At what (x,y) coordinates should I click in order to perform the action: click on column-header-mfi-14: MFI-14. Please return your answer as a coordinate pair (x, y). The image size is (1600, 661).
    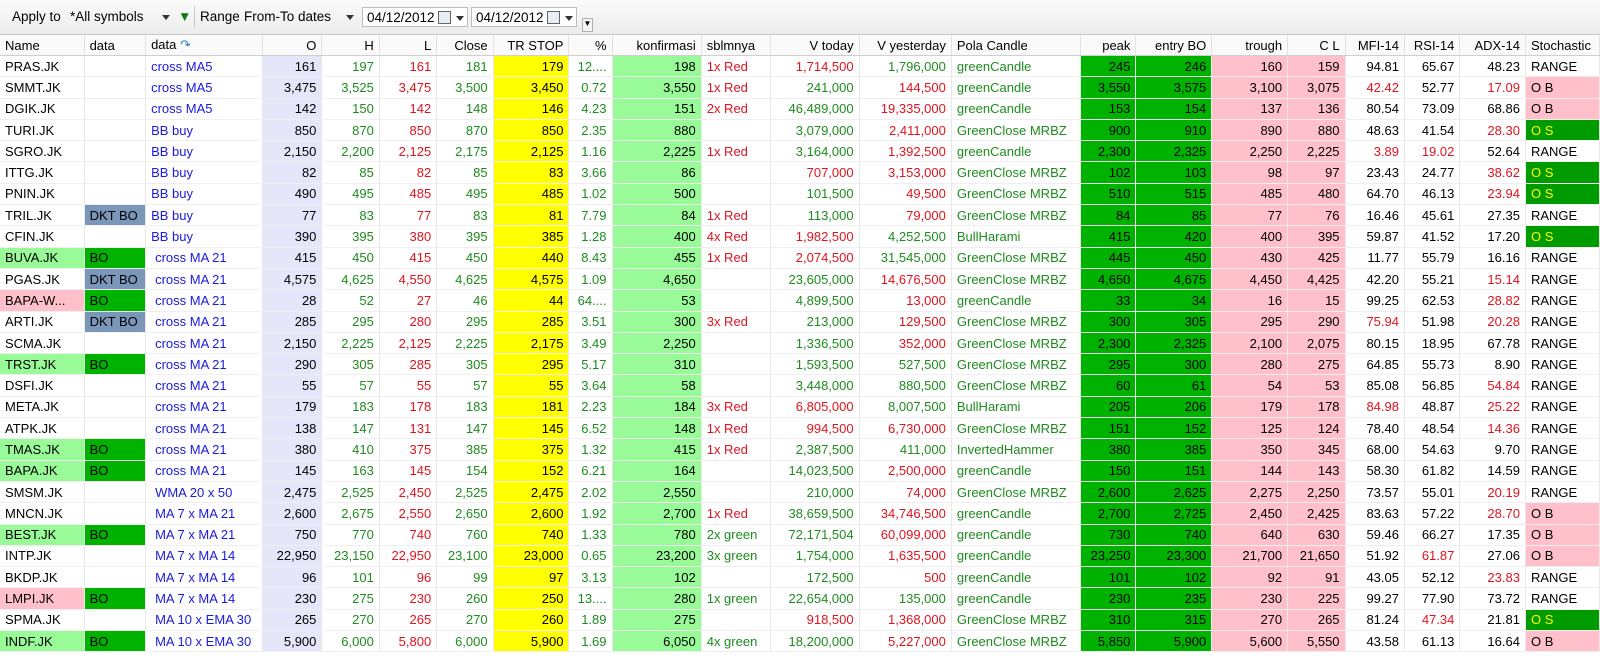
    Looking at the image, I should click on (1375, 45).